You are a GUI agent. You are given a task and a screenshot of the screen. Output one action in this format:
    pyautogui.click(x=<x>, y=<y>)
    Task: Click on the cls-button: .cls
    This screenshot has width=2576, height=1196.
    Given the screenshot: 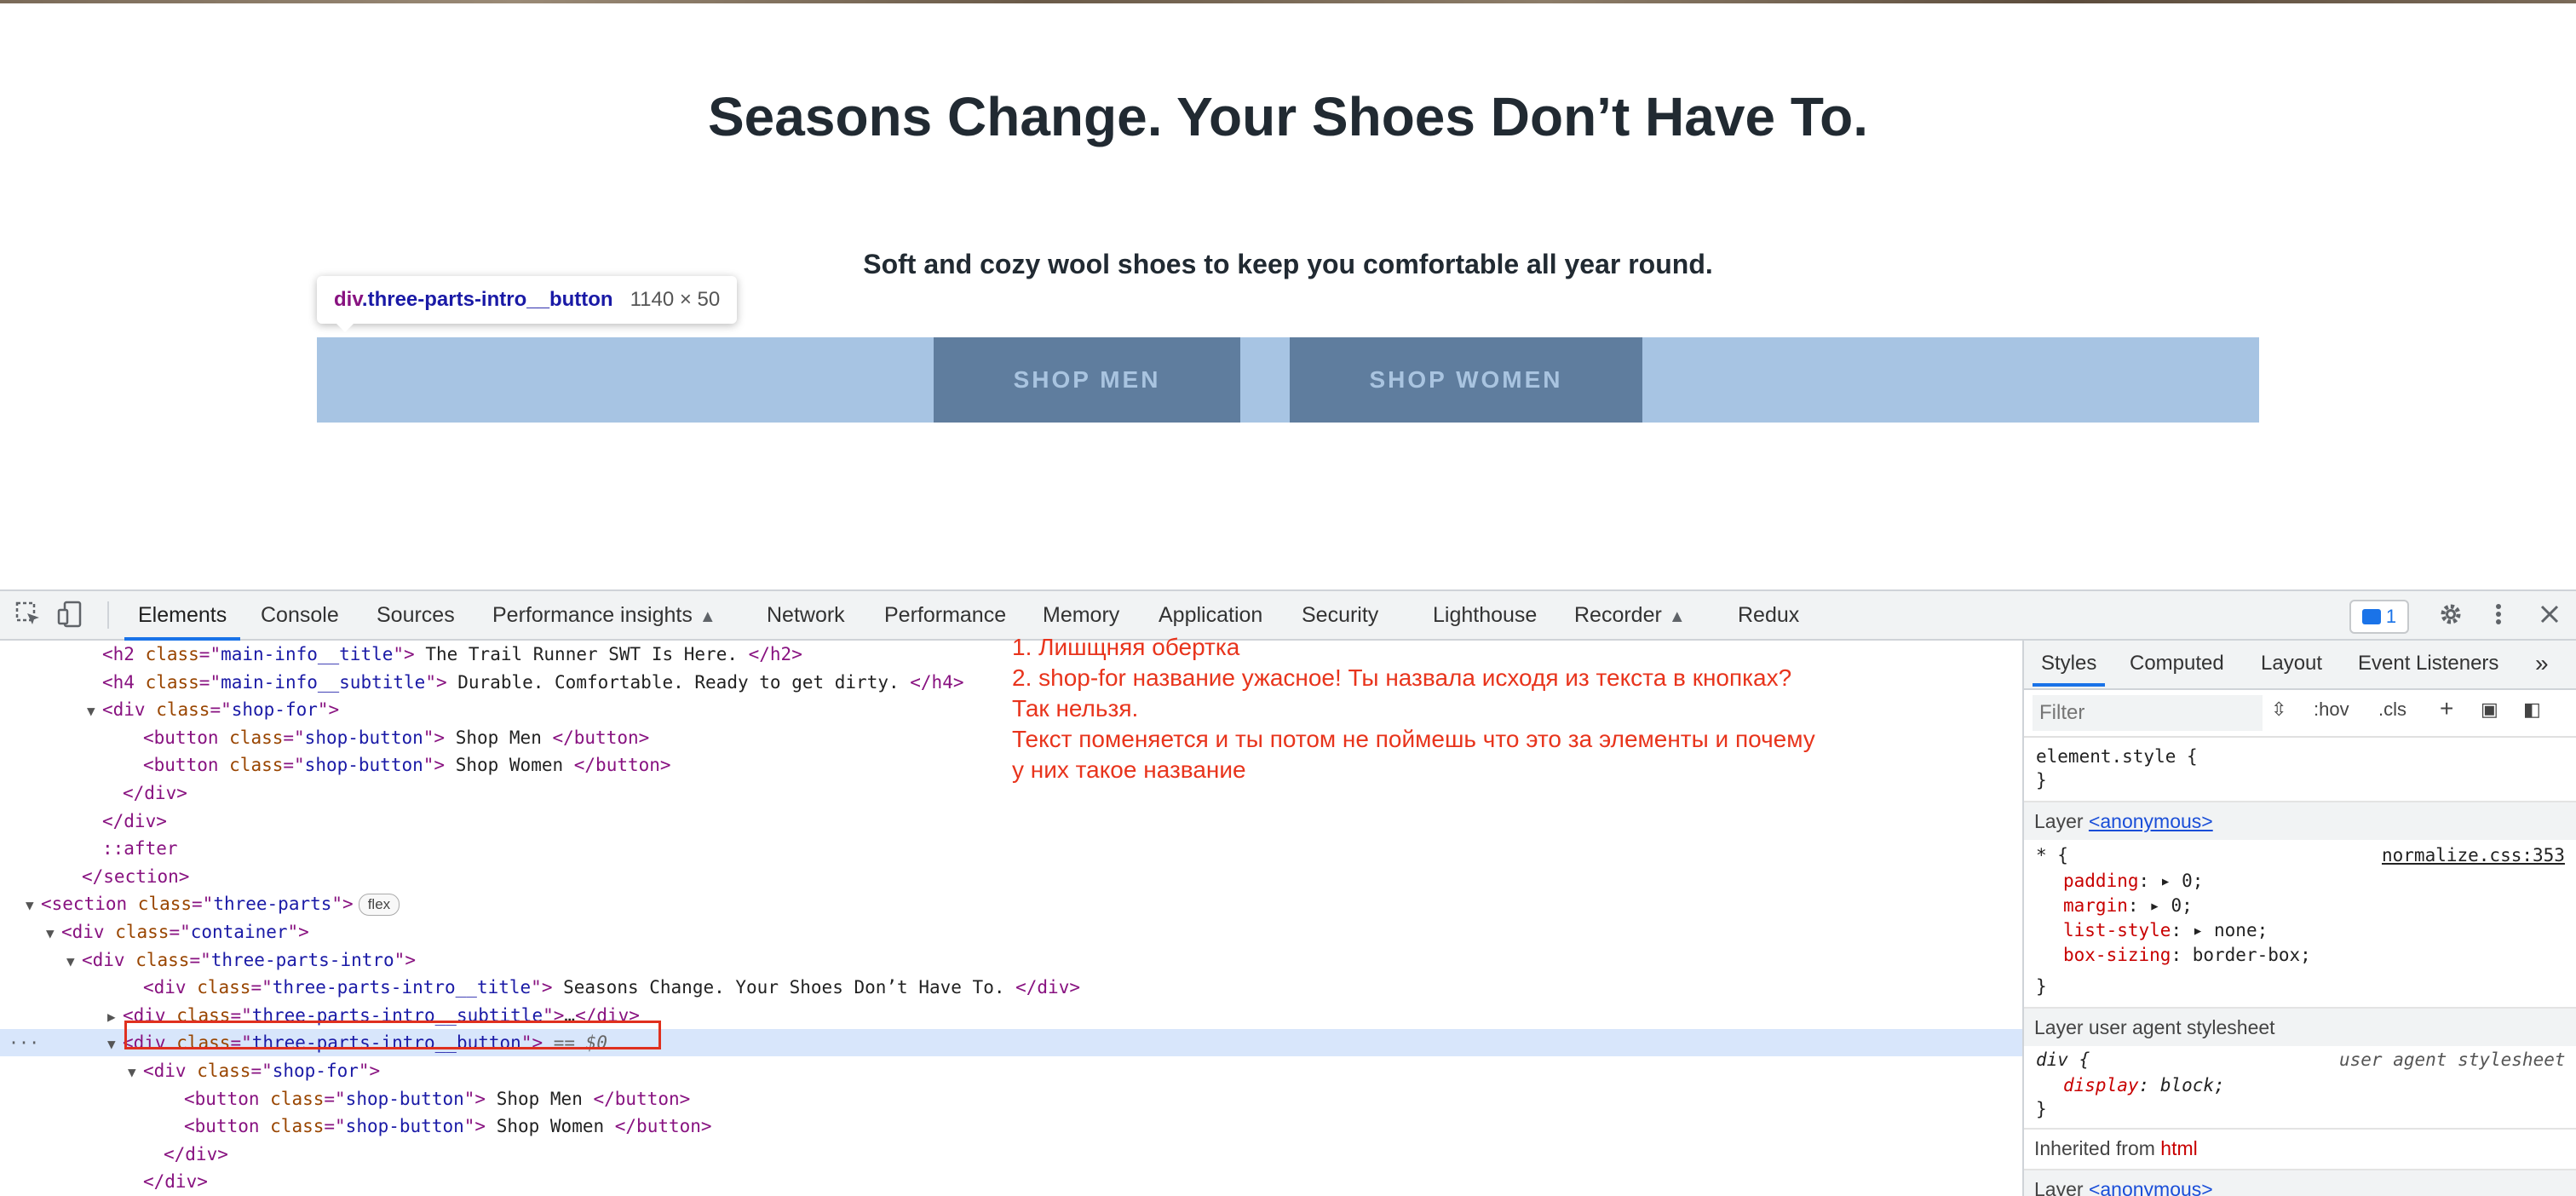 What is the action you would take?
    pyautogui.click(x=2392, y=710)
    